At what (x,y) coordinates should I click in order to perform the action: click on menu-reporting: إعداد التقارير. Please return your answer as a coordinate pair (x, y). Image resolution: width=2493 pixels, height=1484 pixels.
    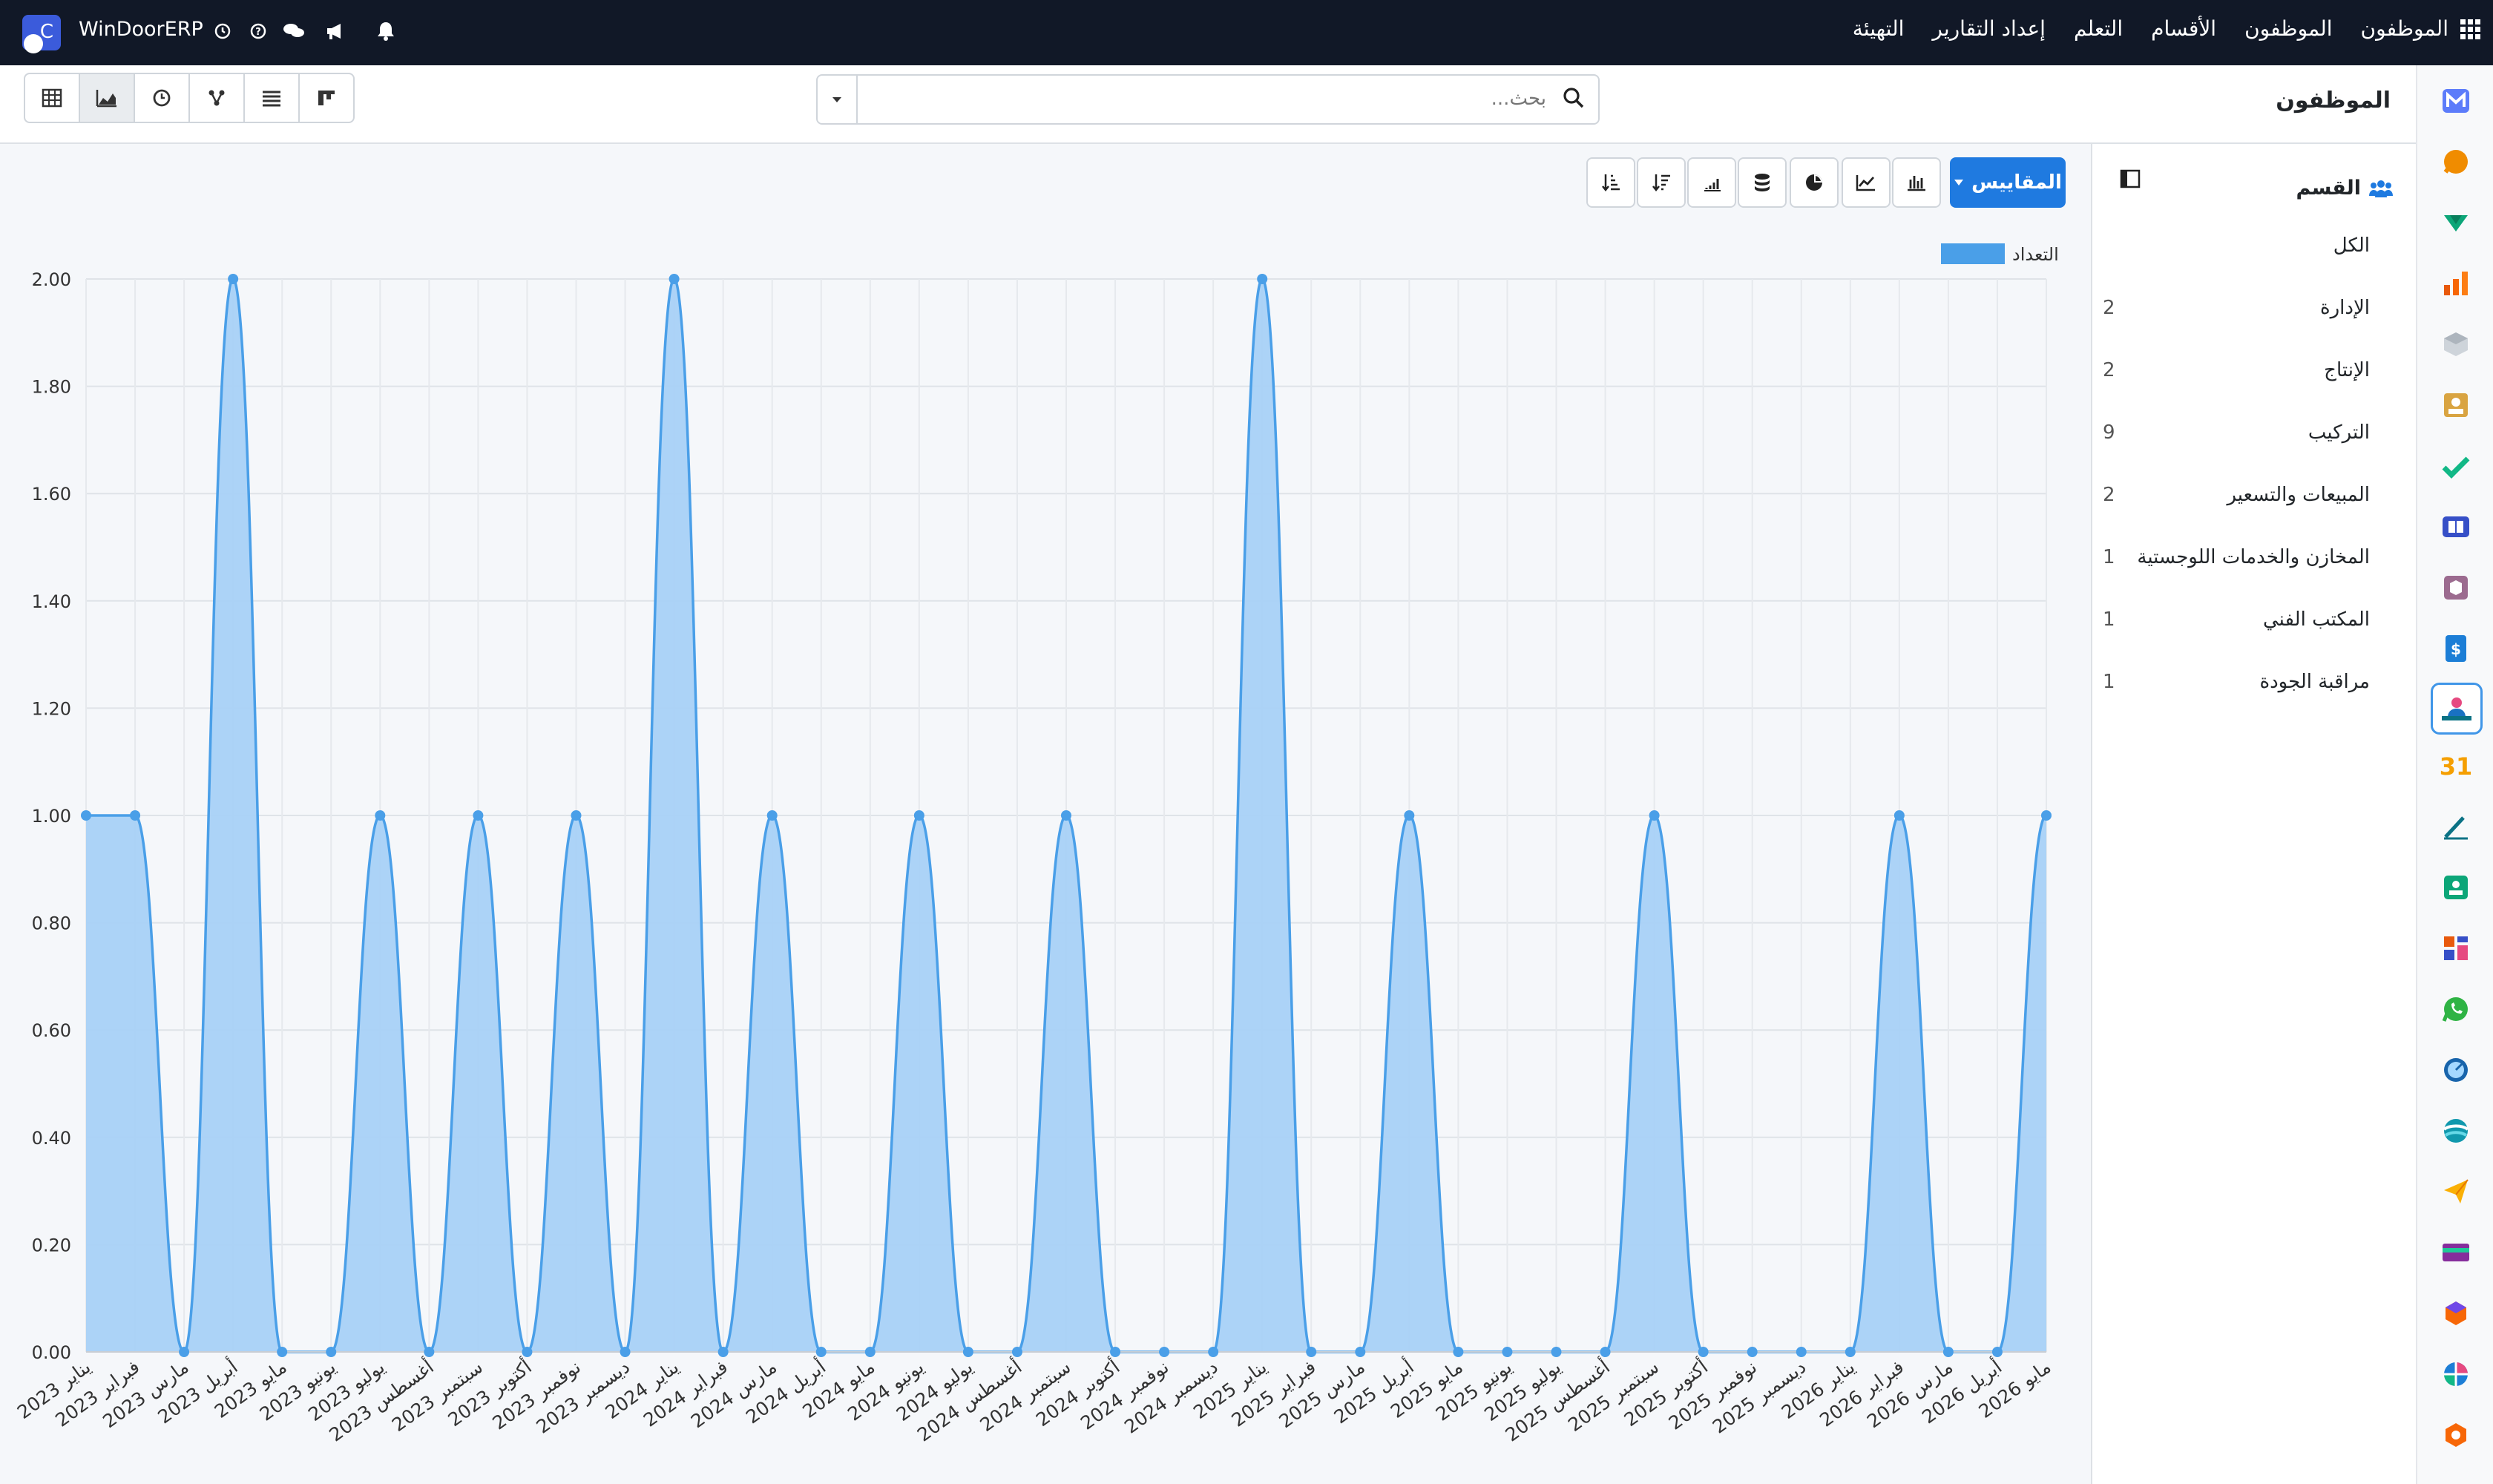
    Looking at the image, I should click on (1989, 28).